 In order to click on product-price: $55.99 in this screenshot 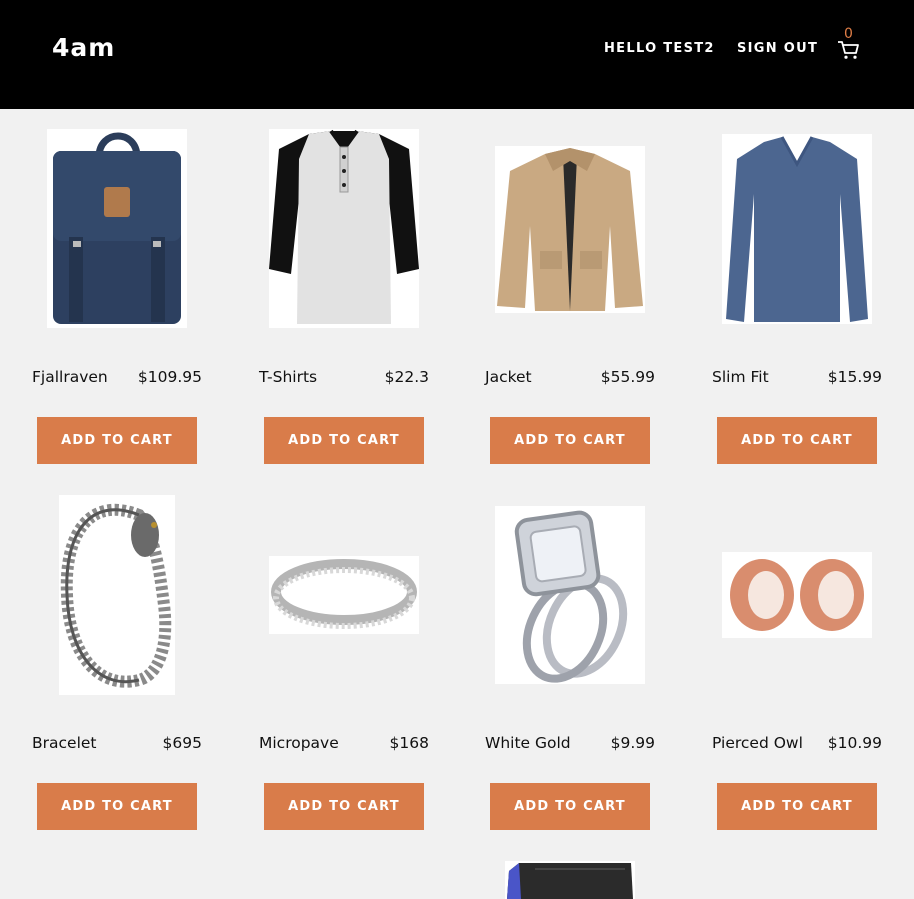, I will do `click(627, 377)`.